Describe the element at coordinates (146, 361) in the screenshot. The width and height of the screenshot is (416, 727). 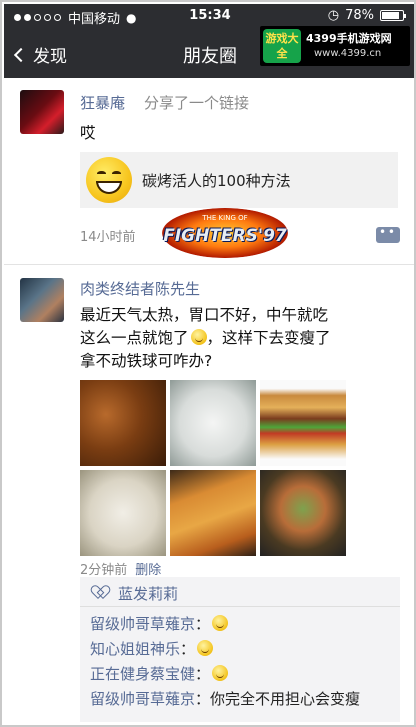
I see `post-text-line: 拿不动铁球可咋办?` at that location.